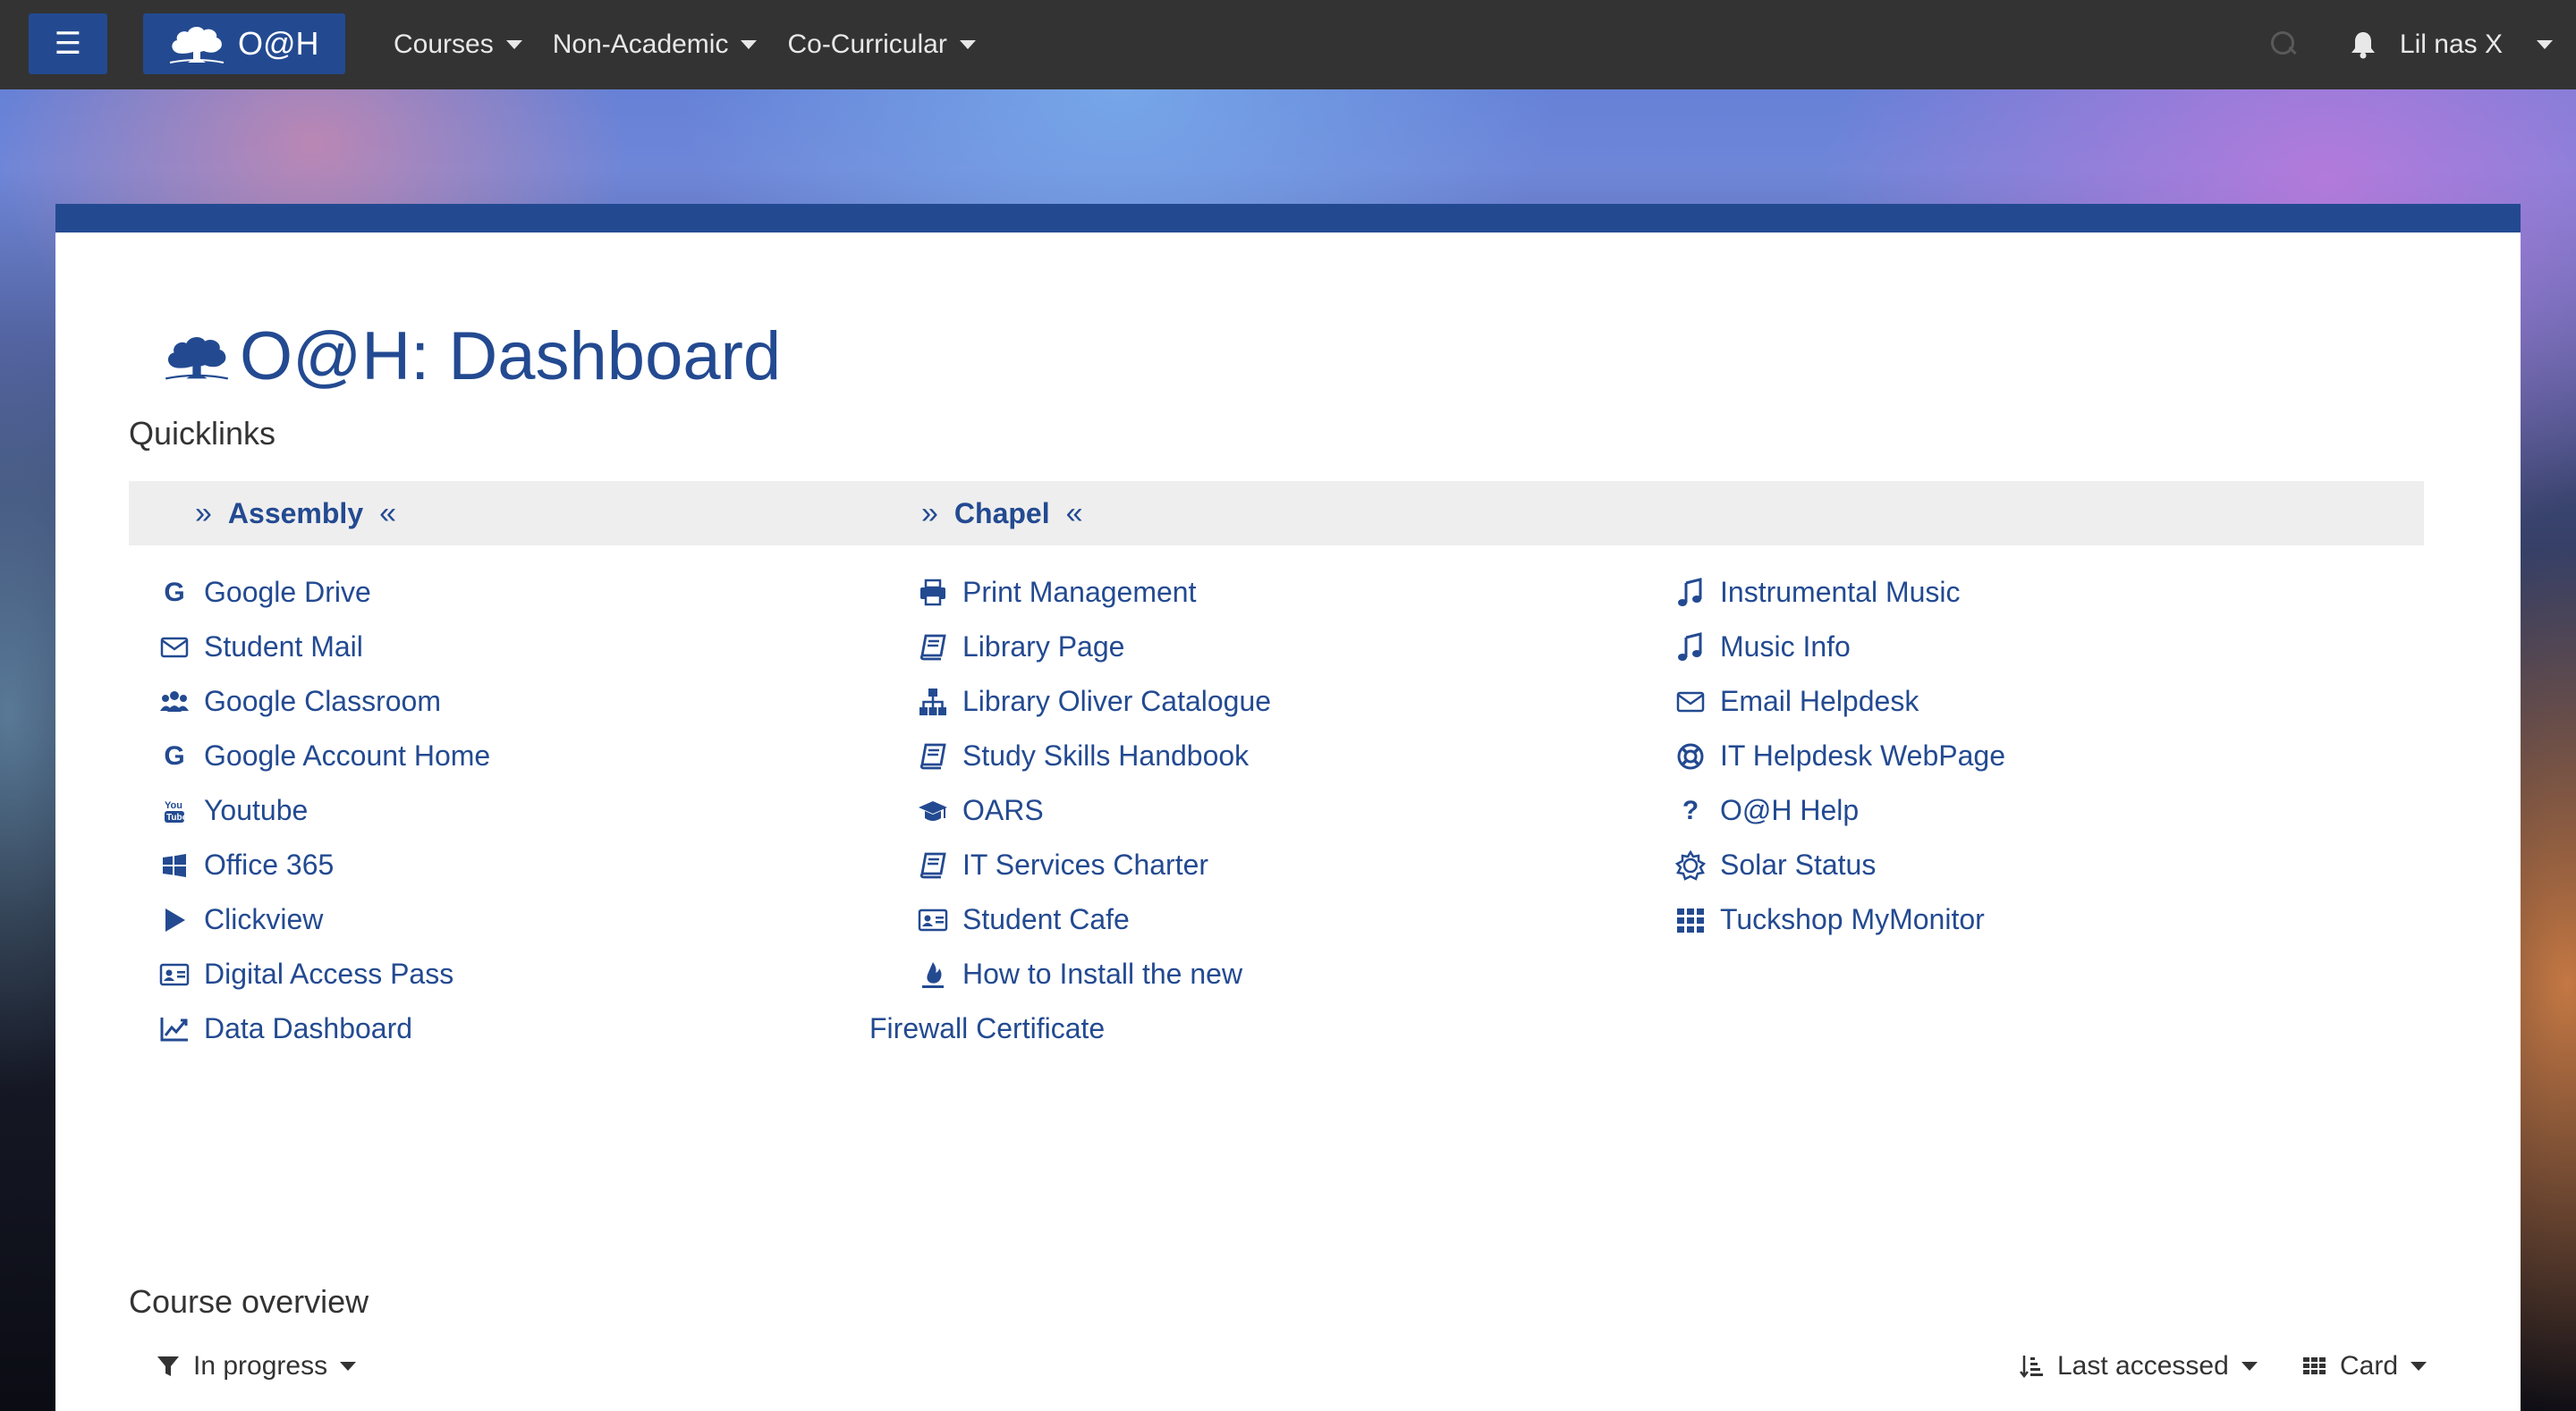  I want to click on youtube-icon: You Tube, so click(174, 811).